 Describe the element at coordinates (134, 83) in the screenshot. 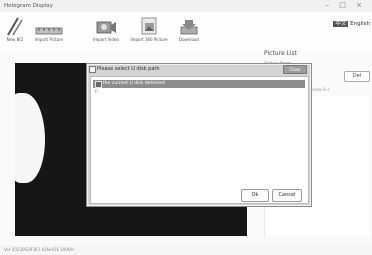

I see `drive-item-label: the current U disk detected` at that location.